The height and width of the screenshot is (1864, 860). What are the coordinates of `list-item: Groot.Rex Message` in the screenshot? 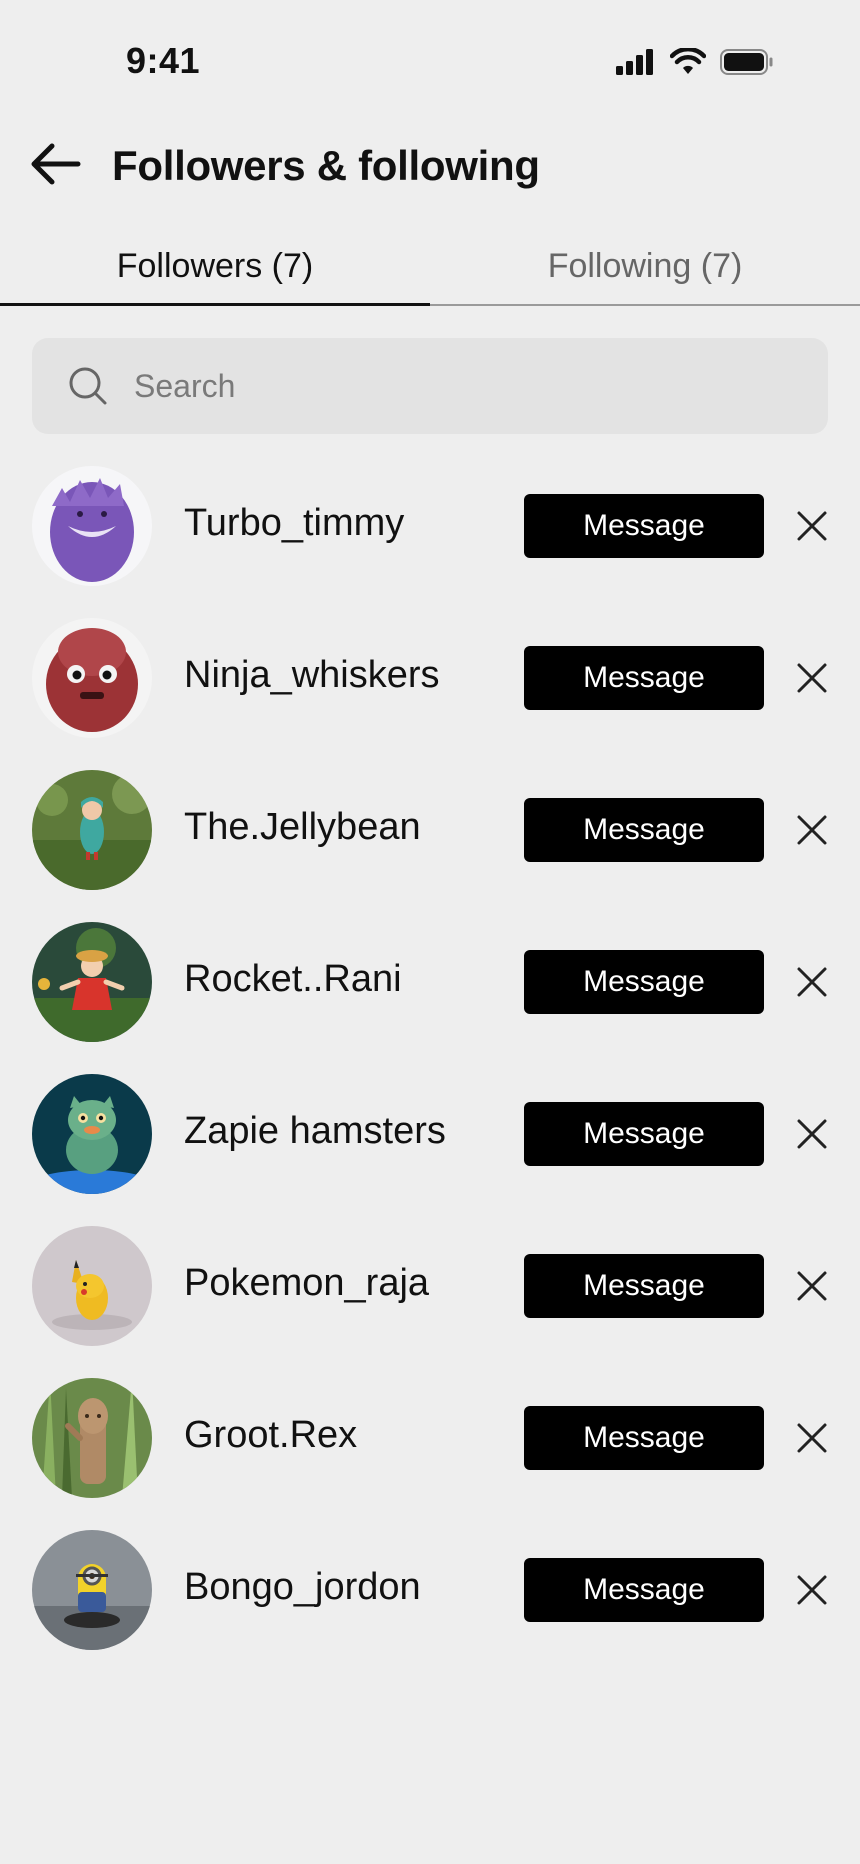 It's located at (430, 1438).